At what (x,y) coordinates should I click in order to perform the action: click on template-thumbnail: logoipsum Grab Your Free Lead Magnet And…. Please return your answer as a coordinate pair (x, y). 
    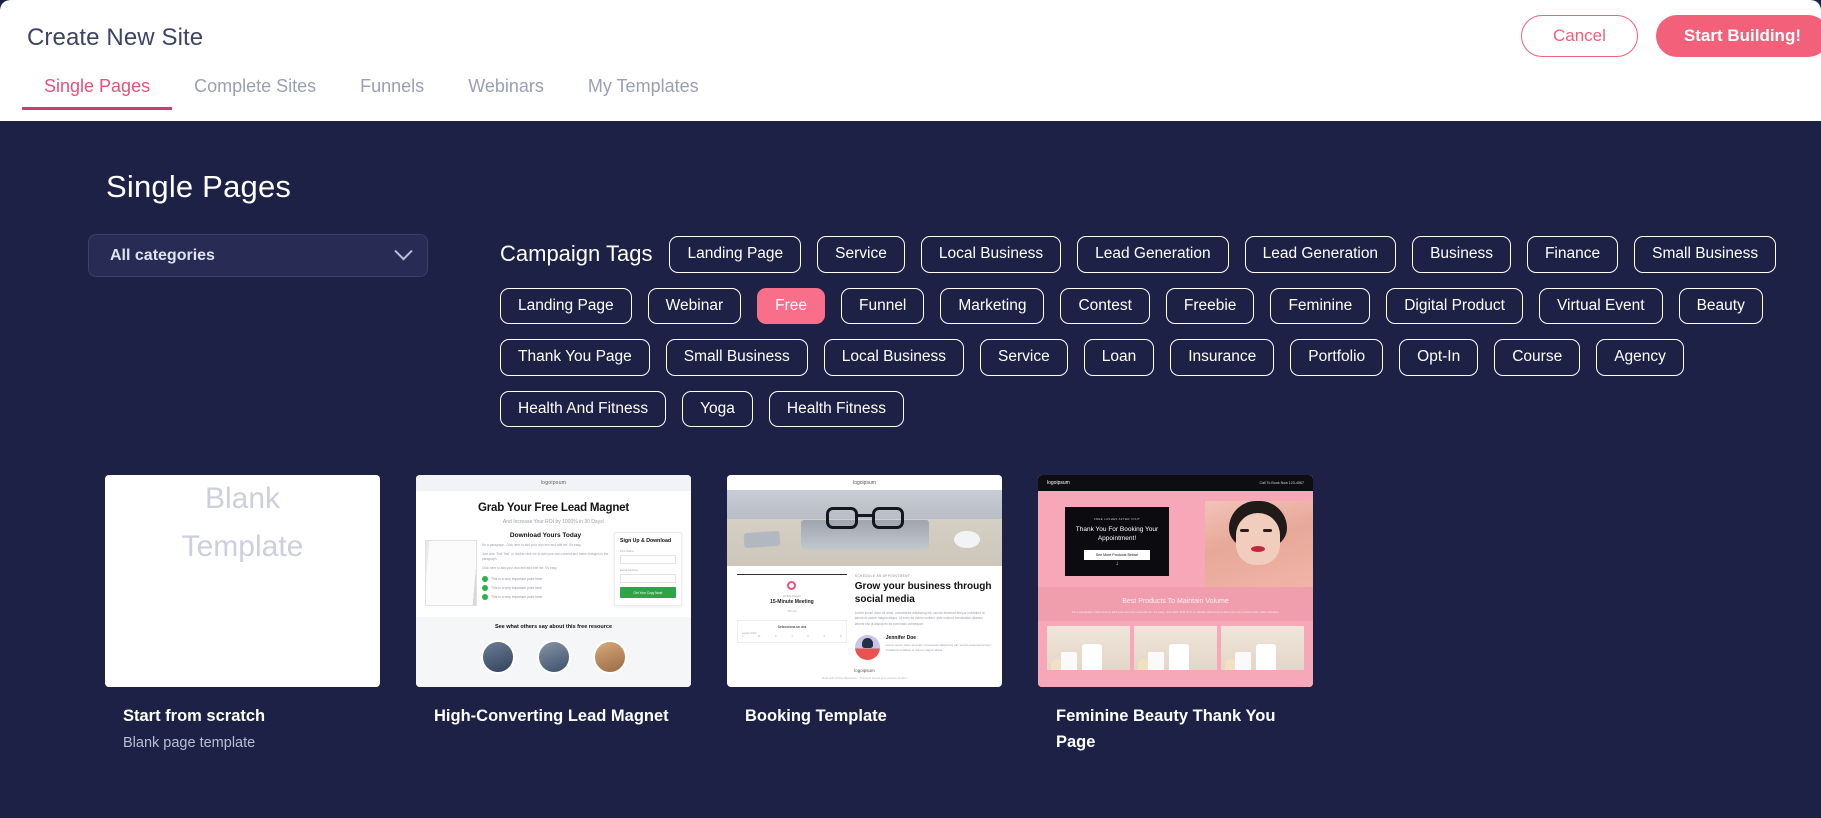
    Looking at the image, I should click on (553, 581).